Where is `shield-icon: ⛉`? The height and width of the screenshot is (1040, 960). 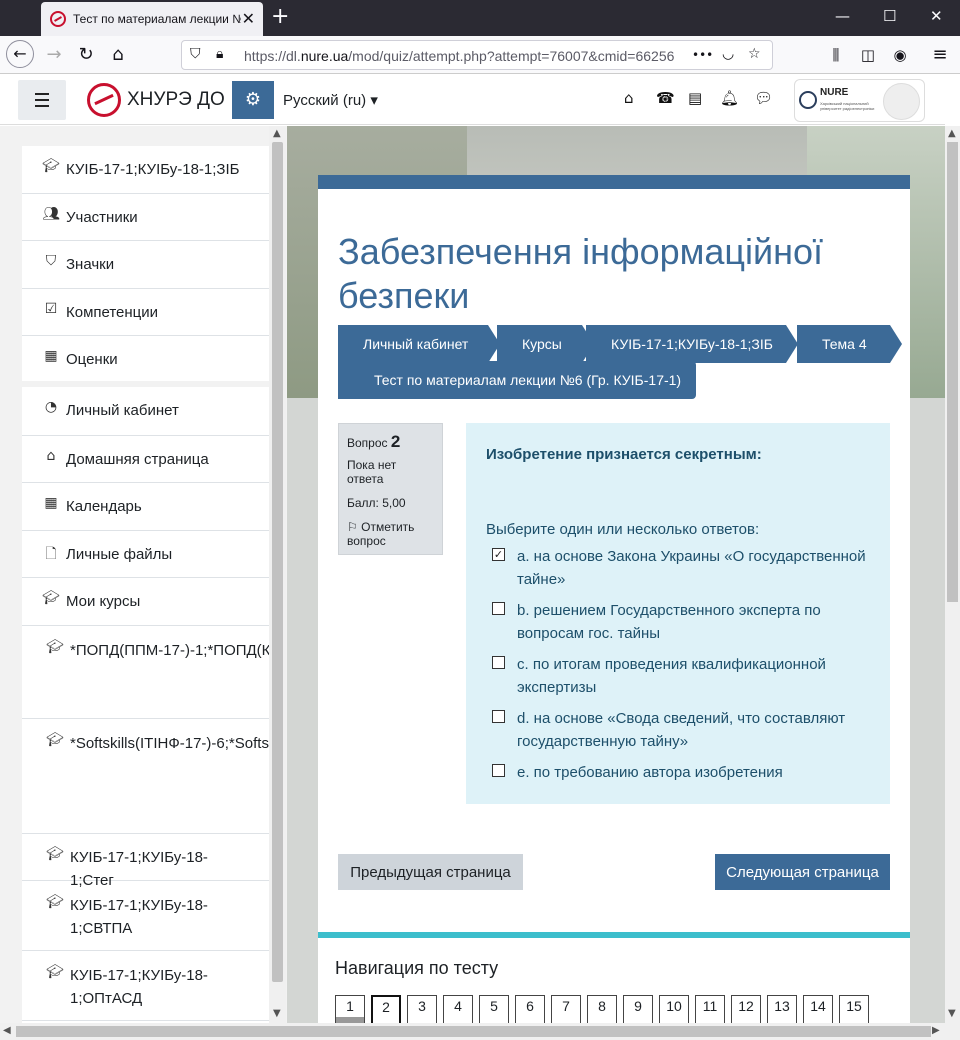
shield-icon: ⛉ is located at coordinates (195, 54).